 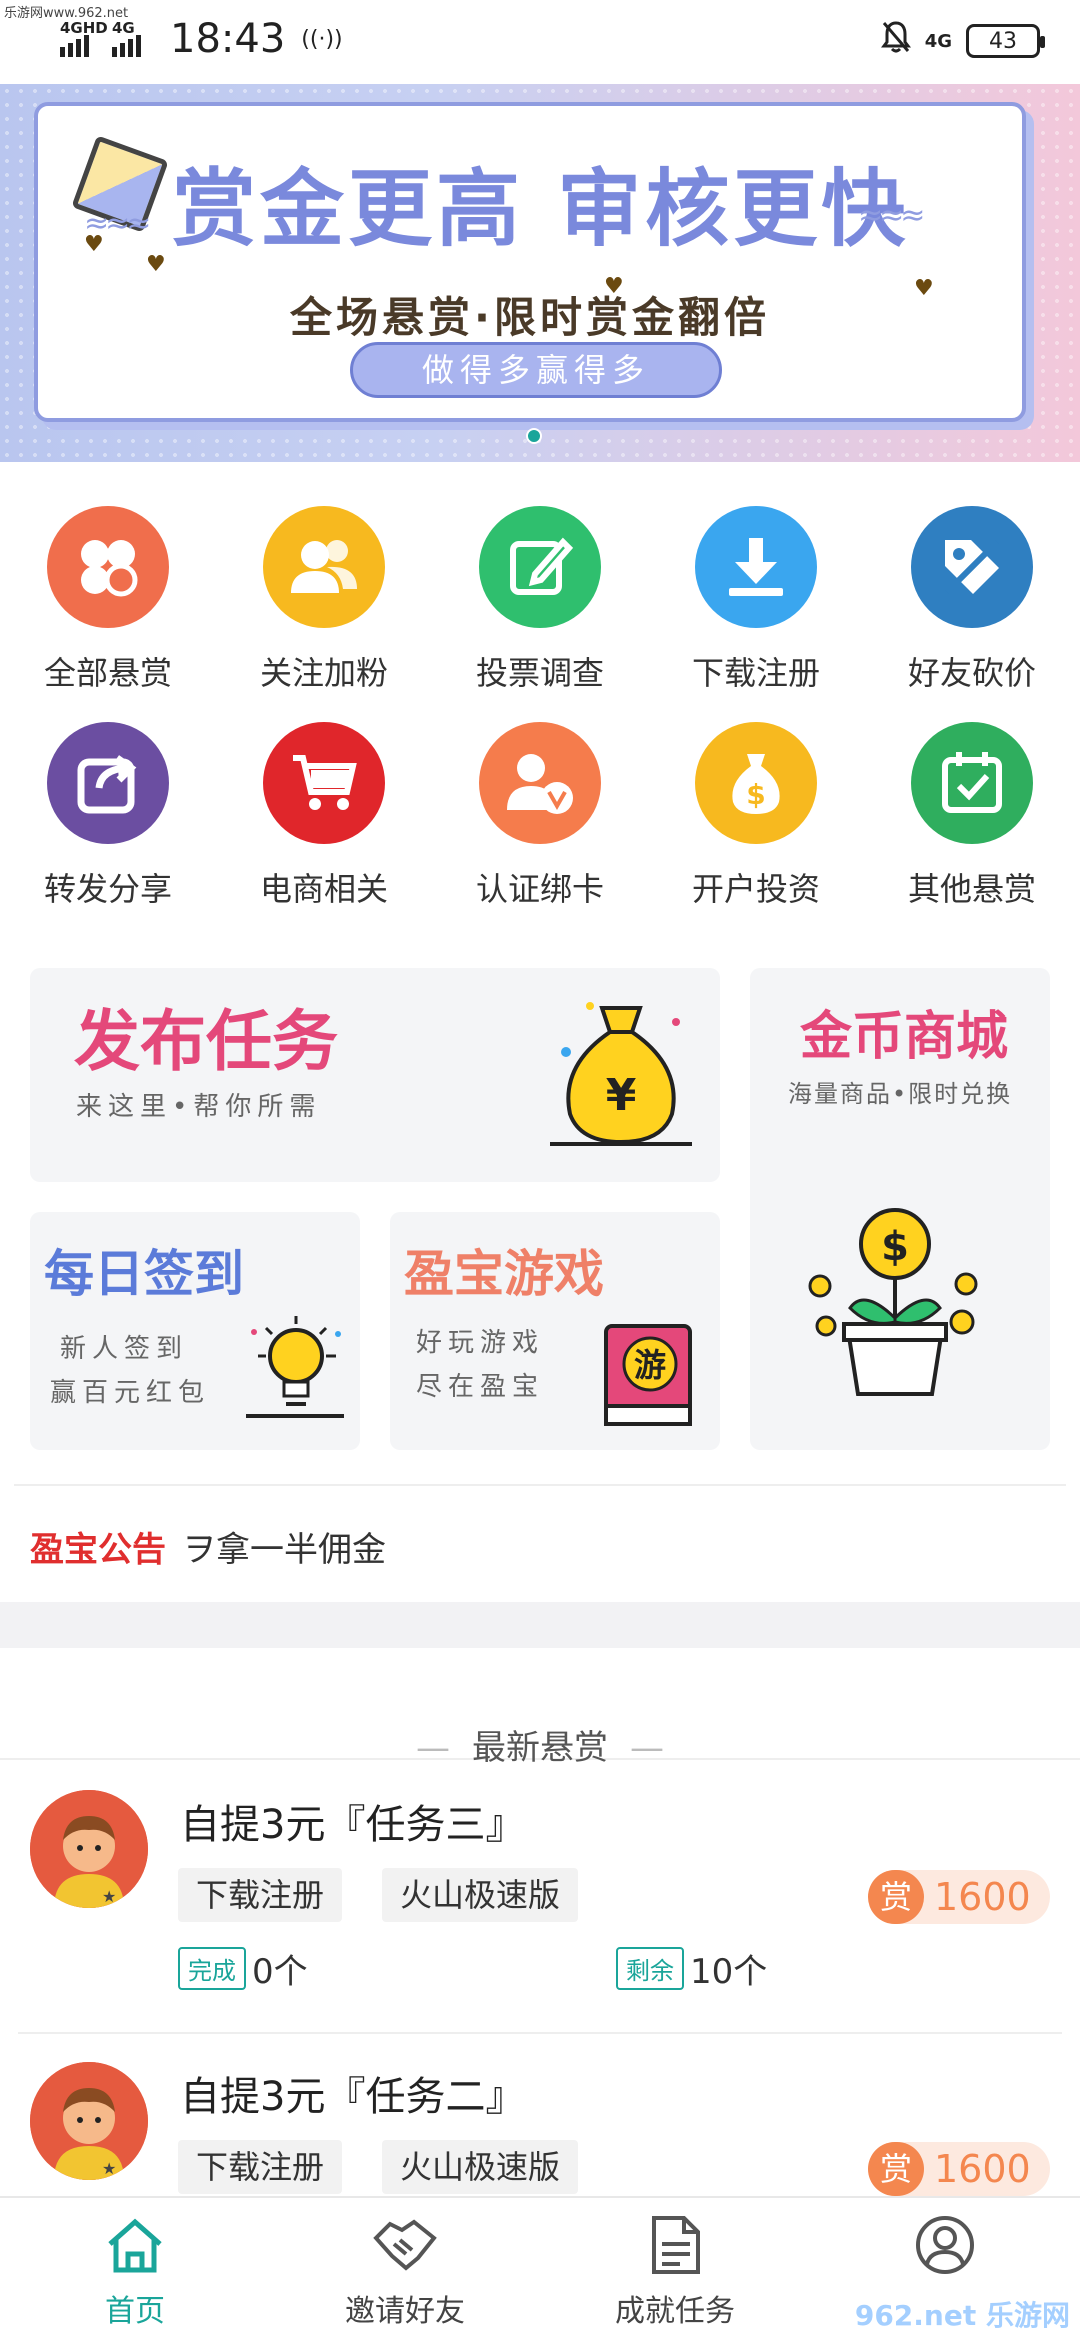 What do you see at coordinates (133, 38) in the screenshot?
I see `signal-icon-2: 4G` at bounding box center [133, 38].